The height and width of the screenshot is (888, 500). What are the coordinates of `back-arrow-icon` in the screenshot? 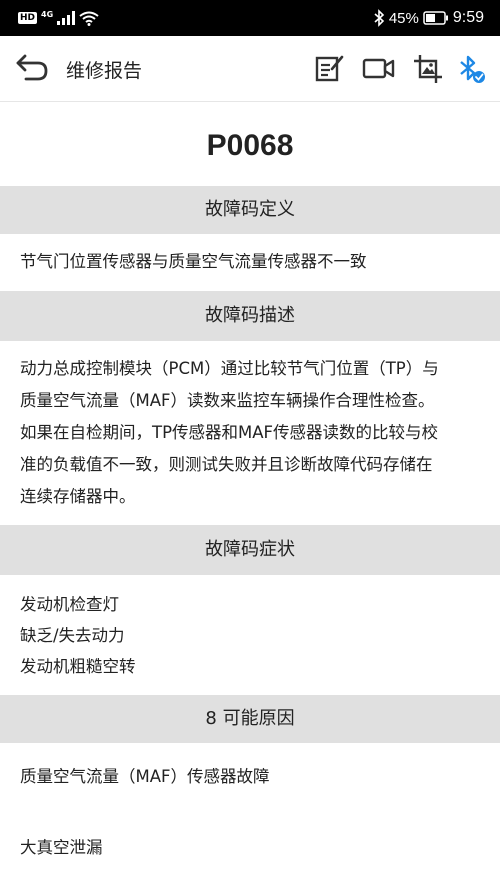 It's located at (32, 67).